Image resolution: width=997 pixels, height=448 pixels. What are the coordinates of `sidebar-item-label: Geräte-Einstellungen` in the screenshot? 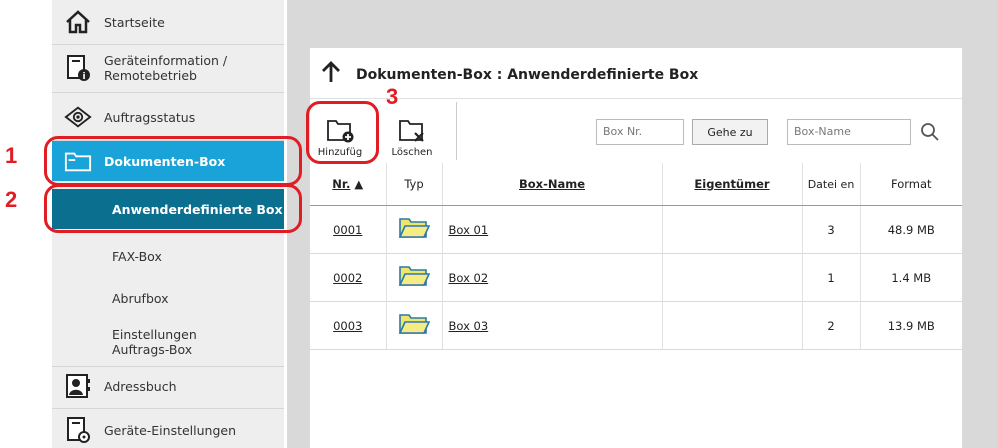 It's located at (170, 430).